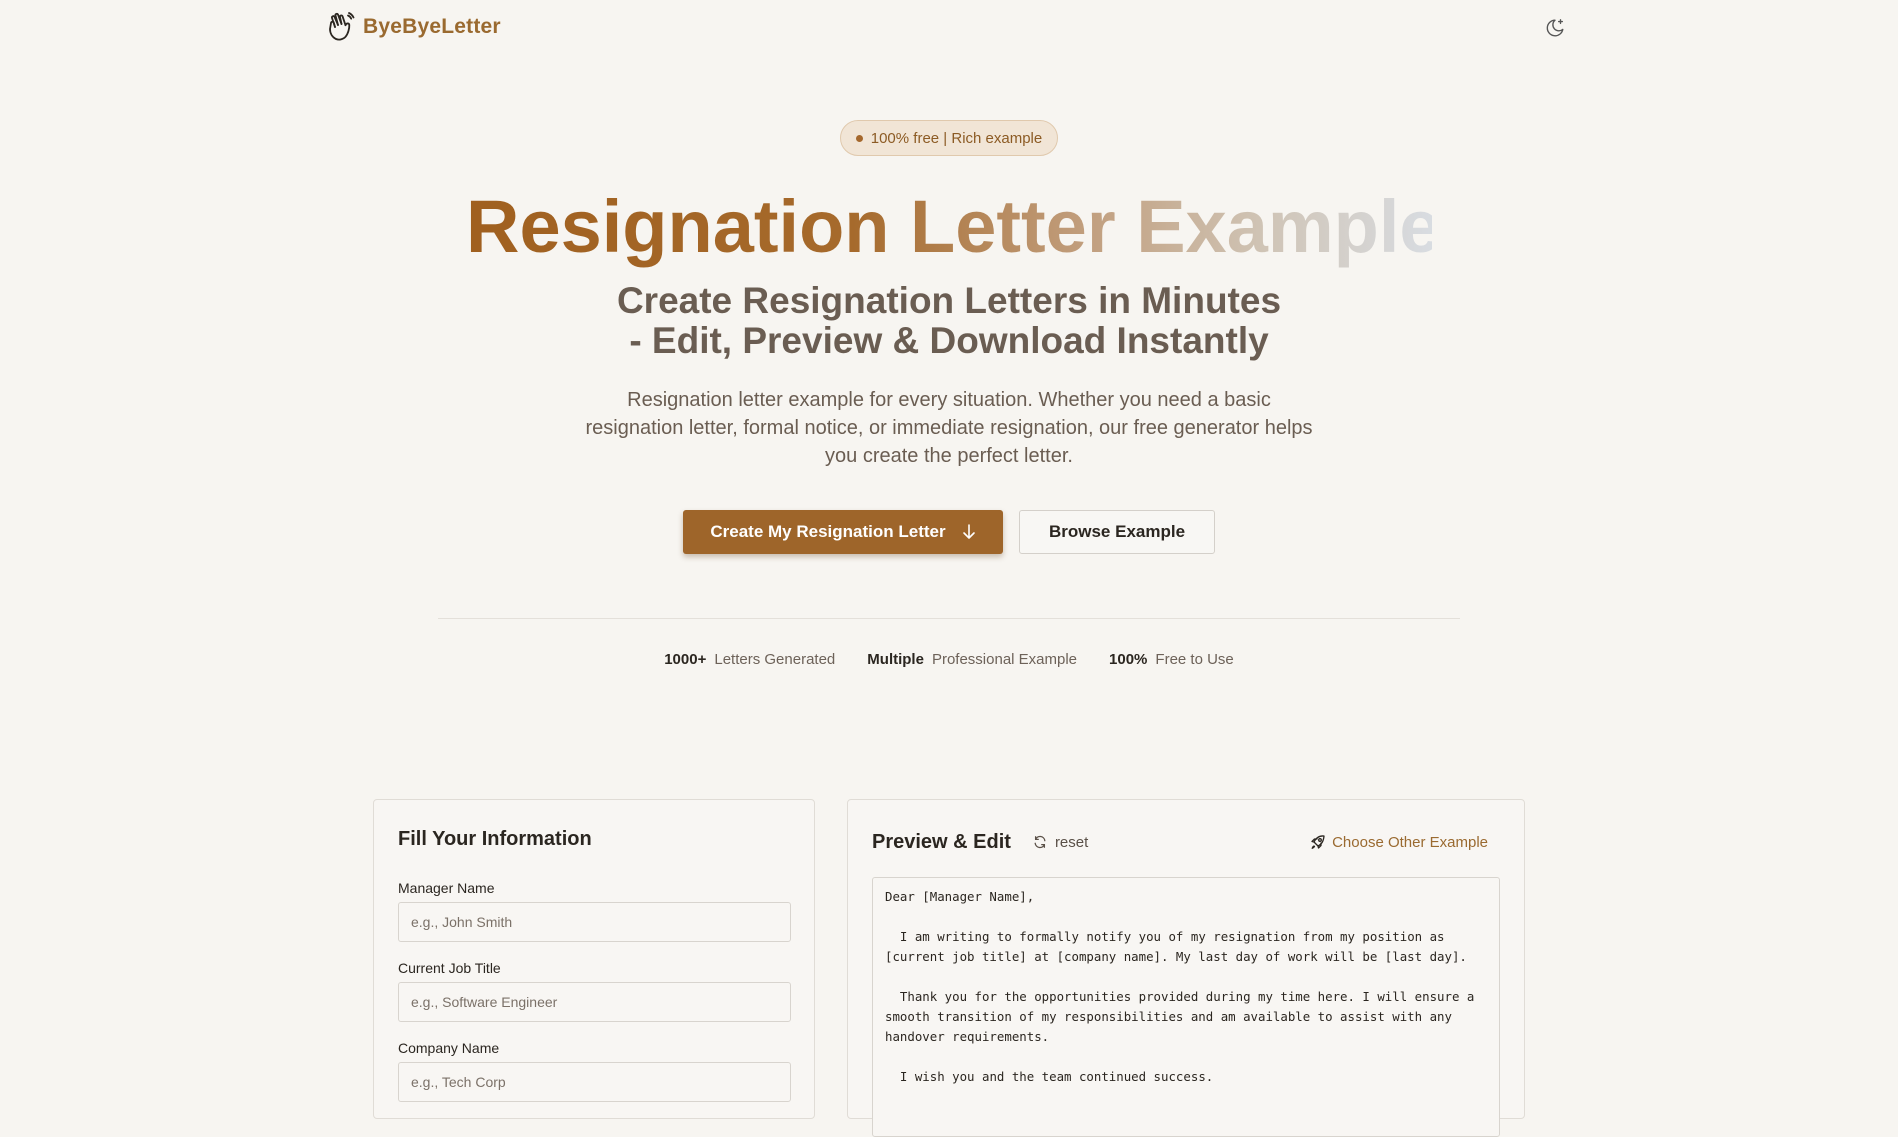 The height and width of the screenshot is (1137, 1898). What do you see at coordinates (1004, 659) in the screenshot?
I see `stat-label: Professional Example` at bounding box center [1004, 659].